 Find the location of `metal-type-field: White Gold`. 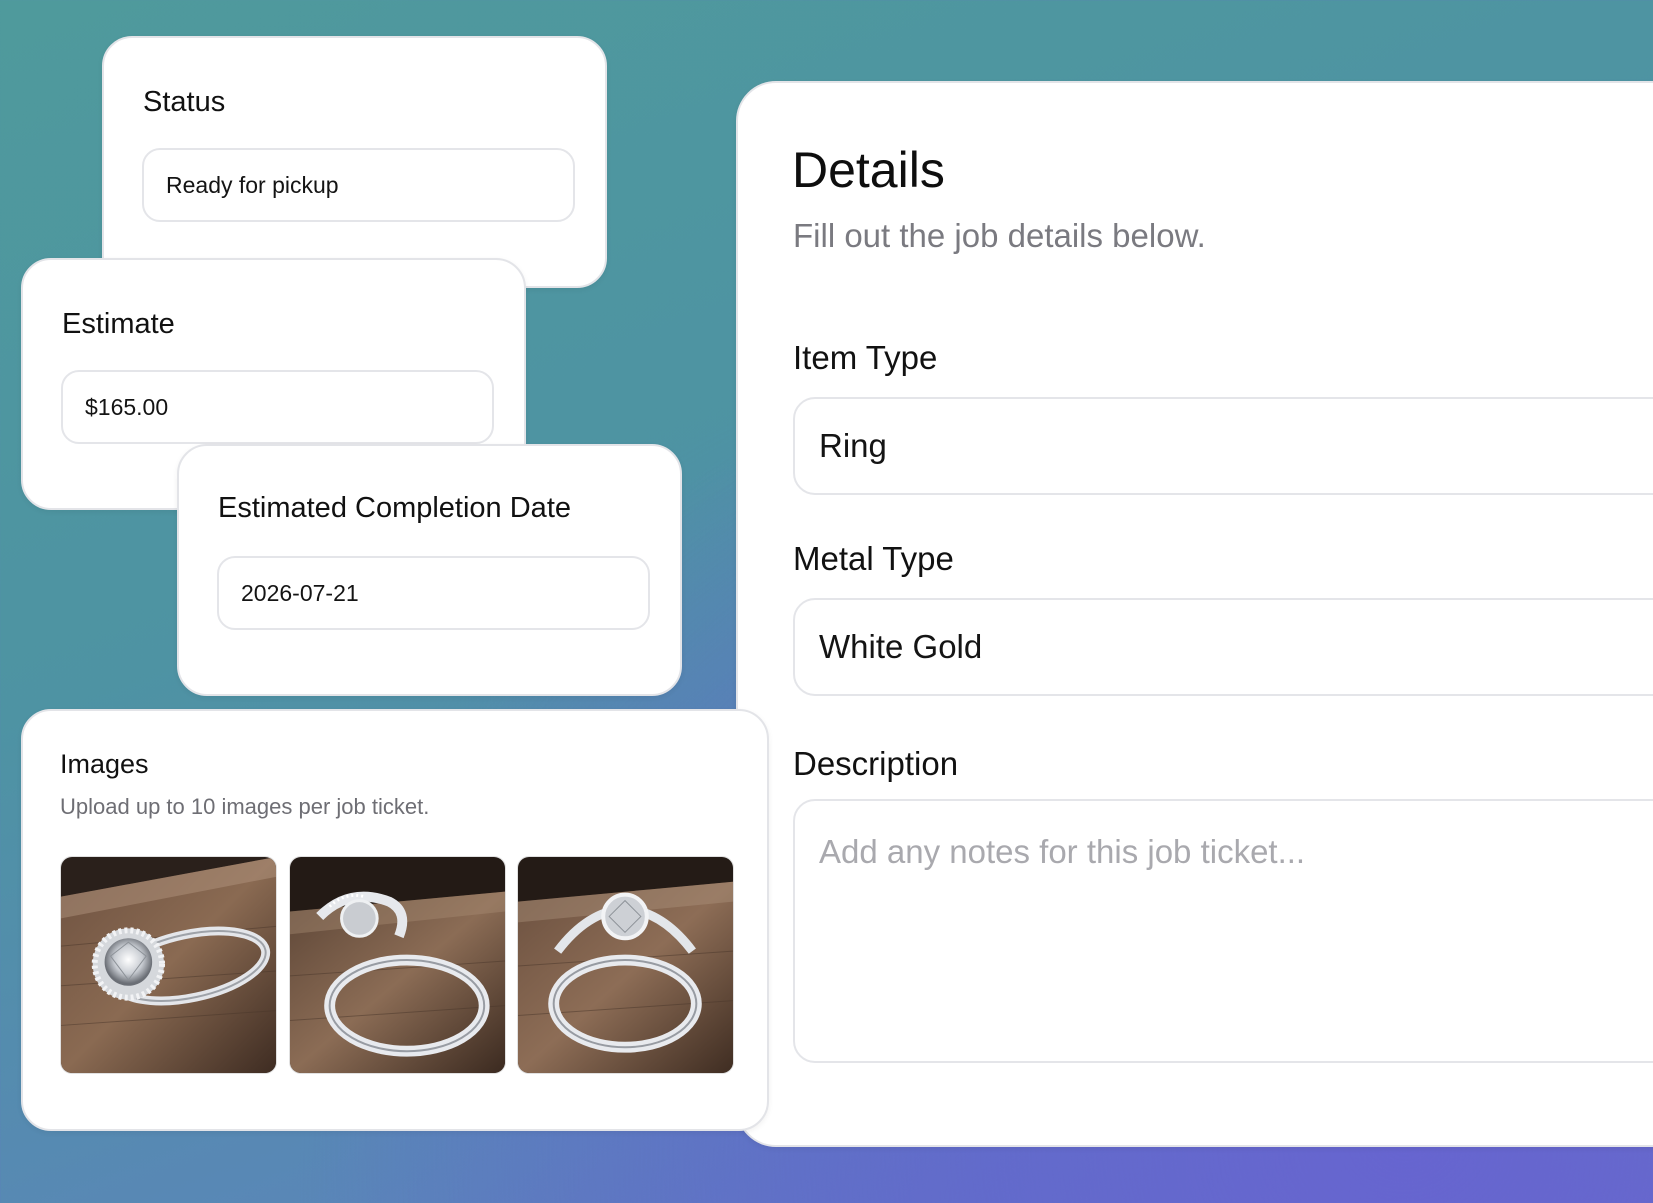

metal-type-field: White Gold is located at coordinates (1223, 647).